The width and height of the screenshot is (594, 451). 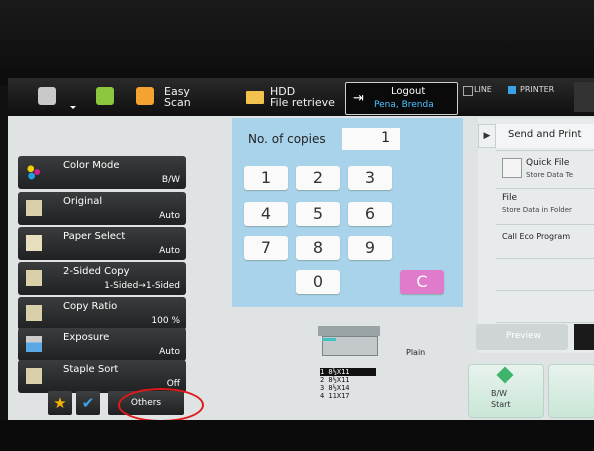 I want to click on file-button: File Store Data in Folder, so click(x=545, y=205).